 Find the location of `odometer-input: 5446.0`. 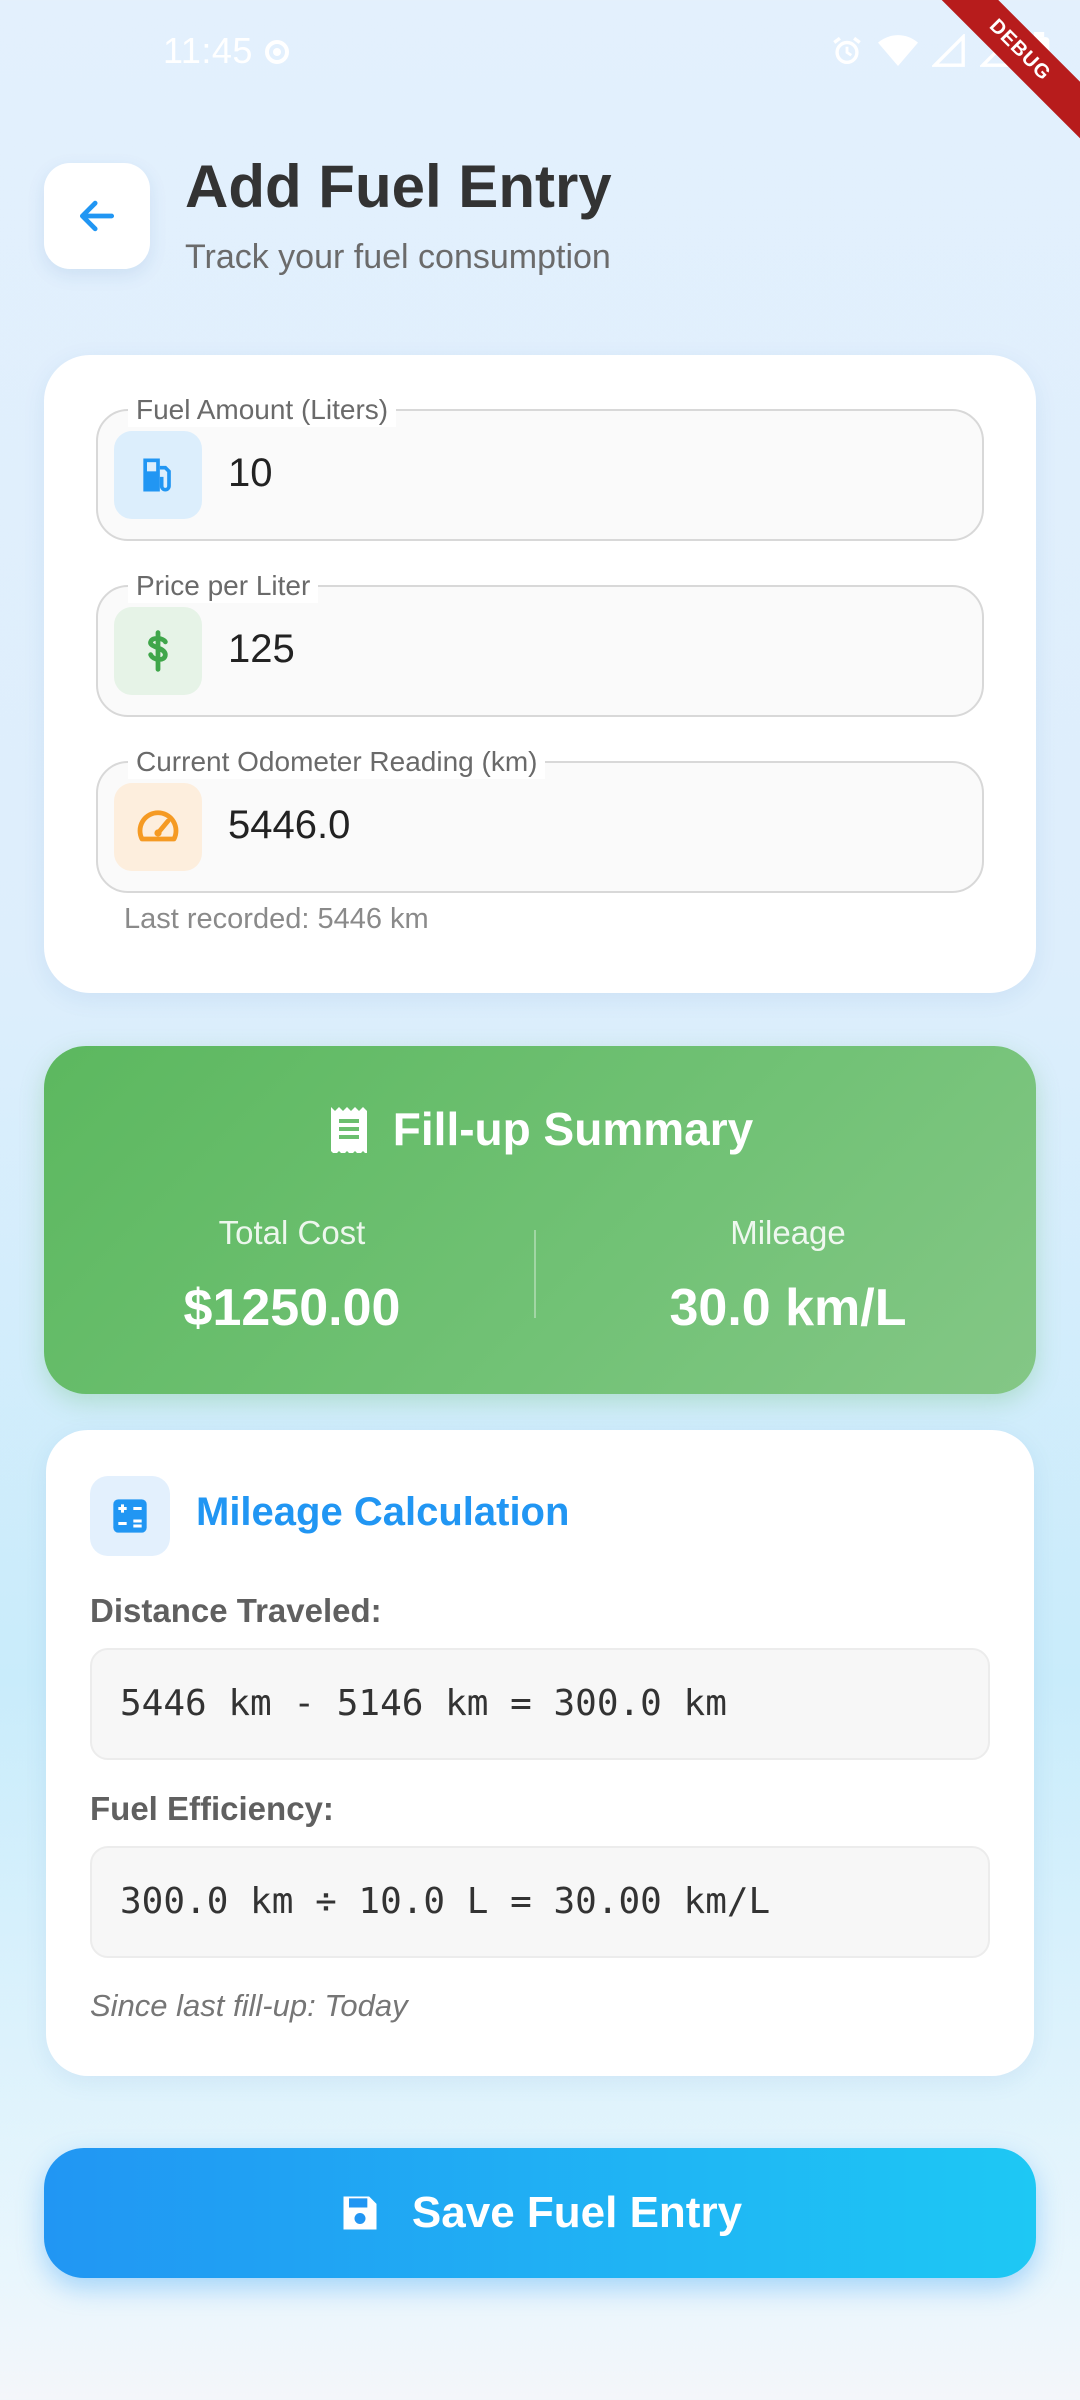

odometer-input: 5446.0 is located at coordinates (289, 825).